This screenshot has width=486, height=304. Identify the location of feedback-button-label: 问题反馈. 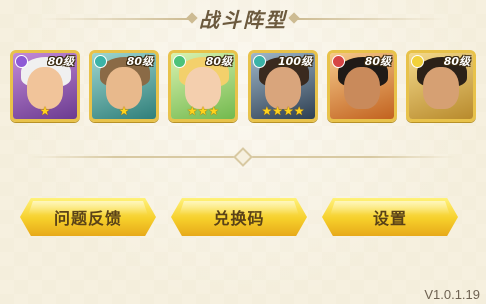
(87, 218).